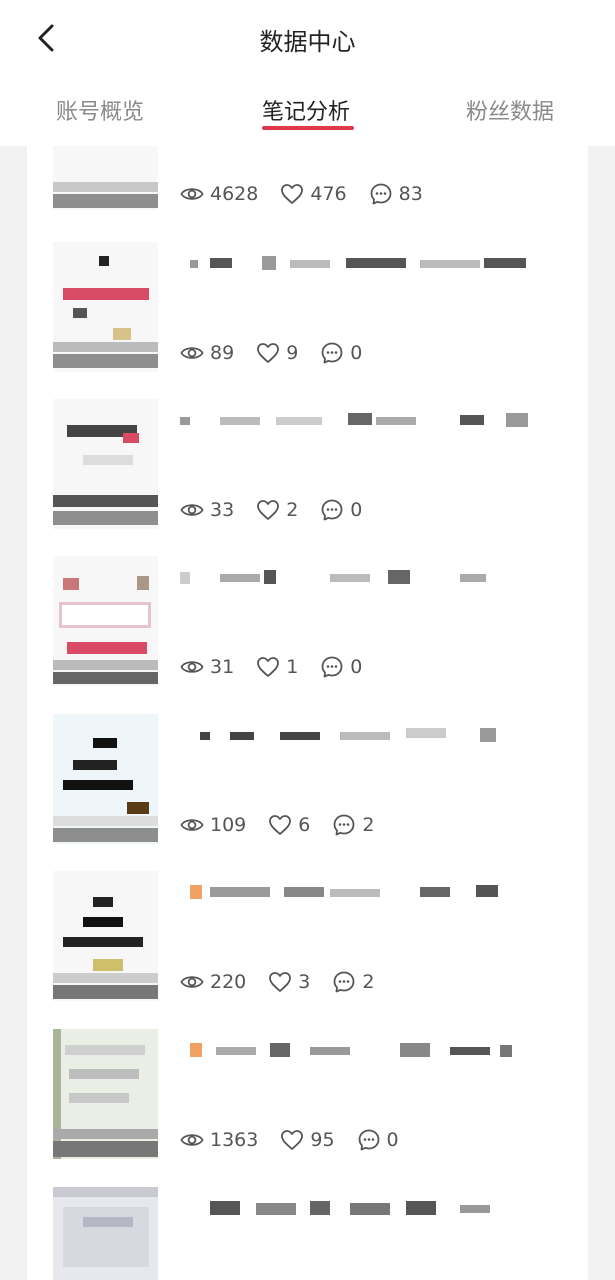 This screenshot has height=1280, width=615. I want to click on page-background-left, so click(13, 713).